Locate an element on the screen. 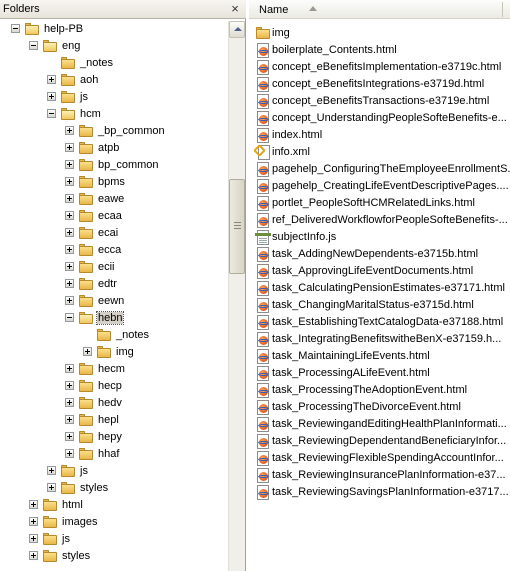 The height and width of the screenshot is (571, 510). folder-tree-scrollbar is located at coordinates (236, 296).